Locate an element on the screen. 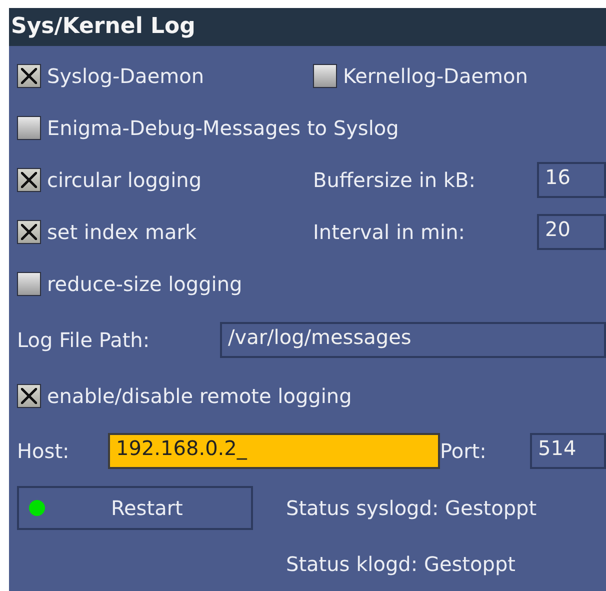  checkbox-label: set index mark is located at coordinates (122, 232).